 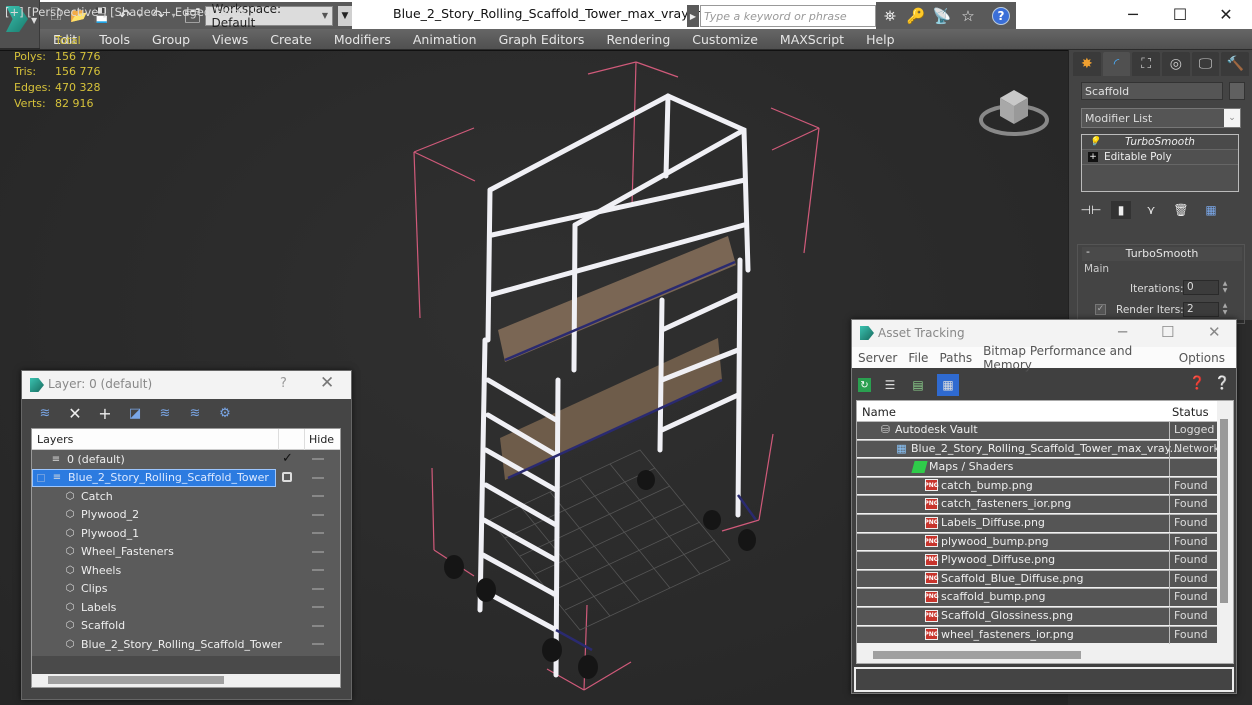 I want to click on key-icon: 🔑, so click(x=916, y=16).